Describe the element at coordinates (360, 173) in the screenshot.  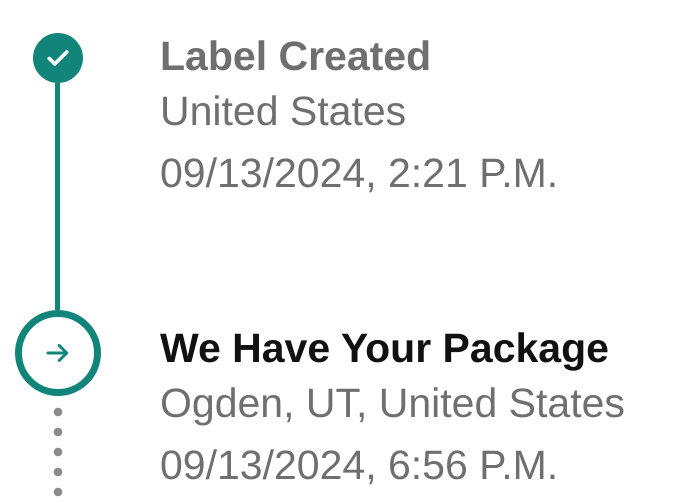
I see `event-time: 09/13/2024, 2:21 P.M.` at that location.